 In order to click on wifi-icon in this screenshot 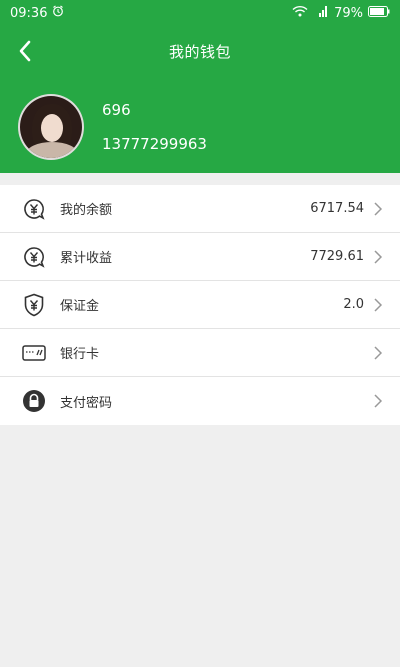, I will do `click(300, 13)`.